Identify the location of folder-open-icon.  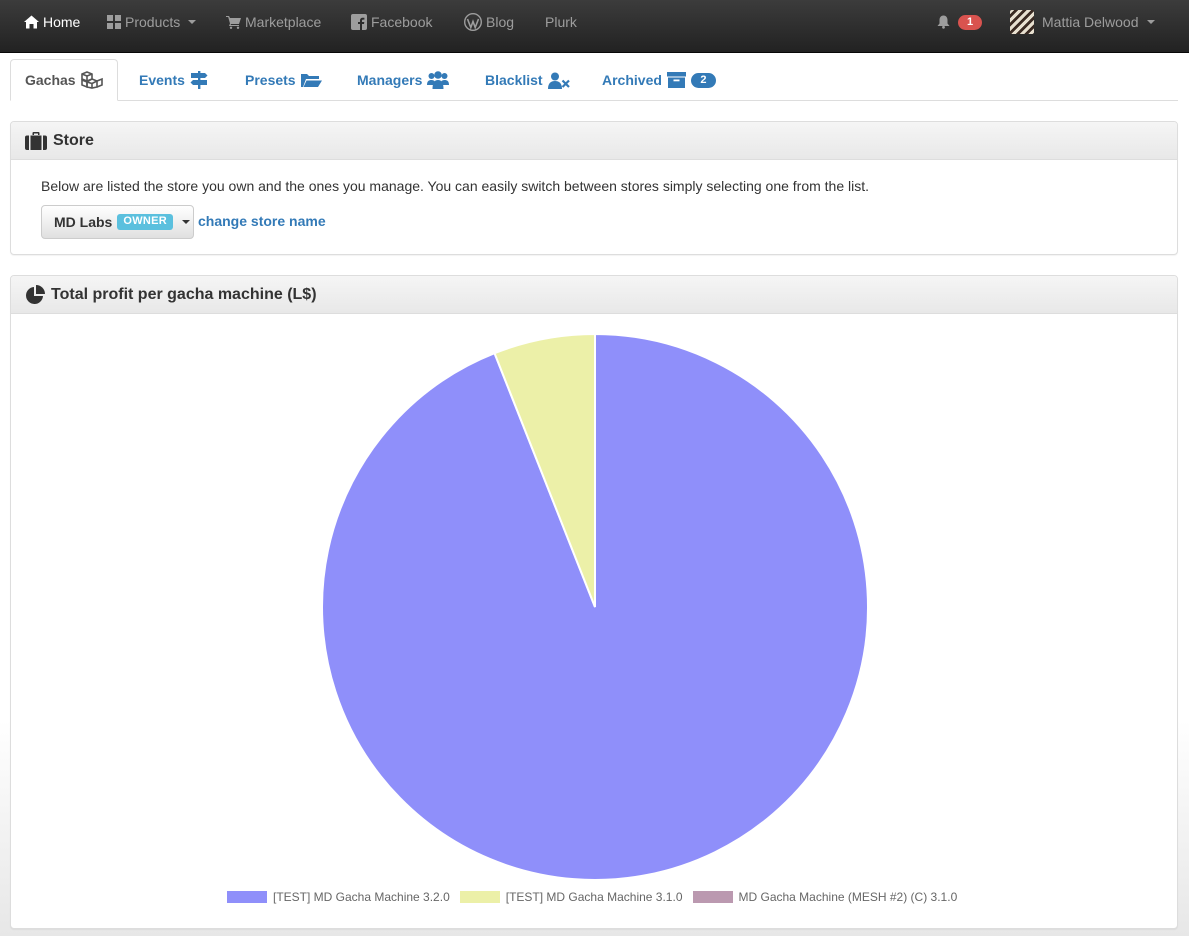
(311, 80).